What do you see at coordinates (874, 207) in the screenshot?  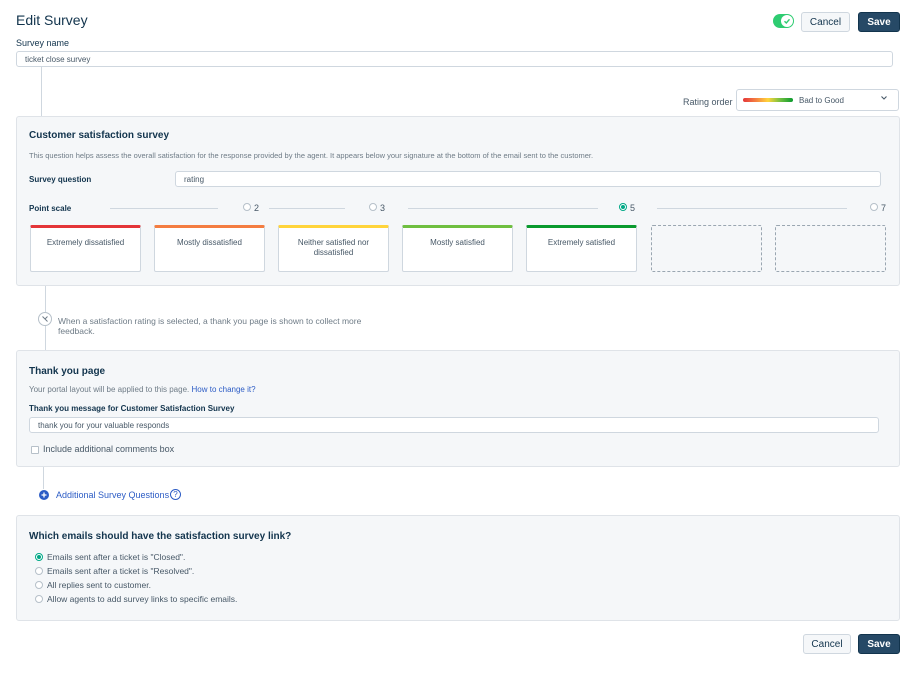 I see `point-option-7-radio` at bounding box center [874, 207].